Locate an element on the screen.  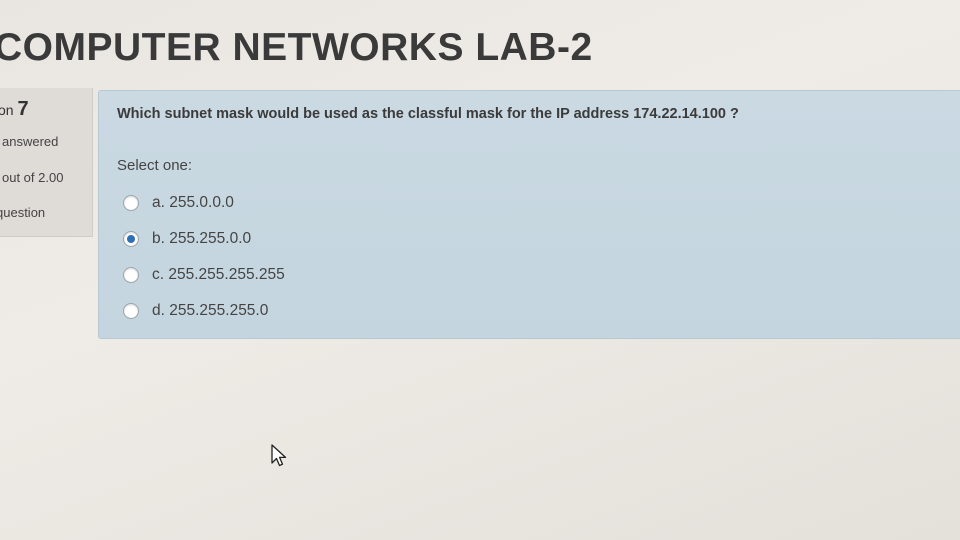
question-number: on 7 is located at coordinates (14, 109).